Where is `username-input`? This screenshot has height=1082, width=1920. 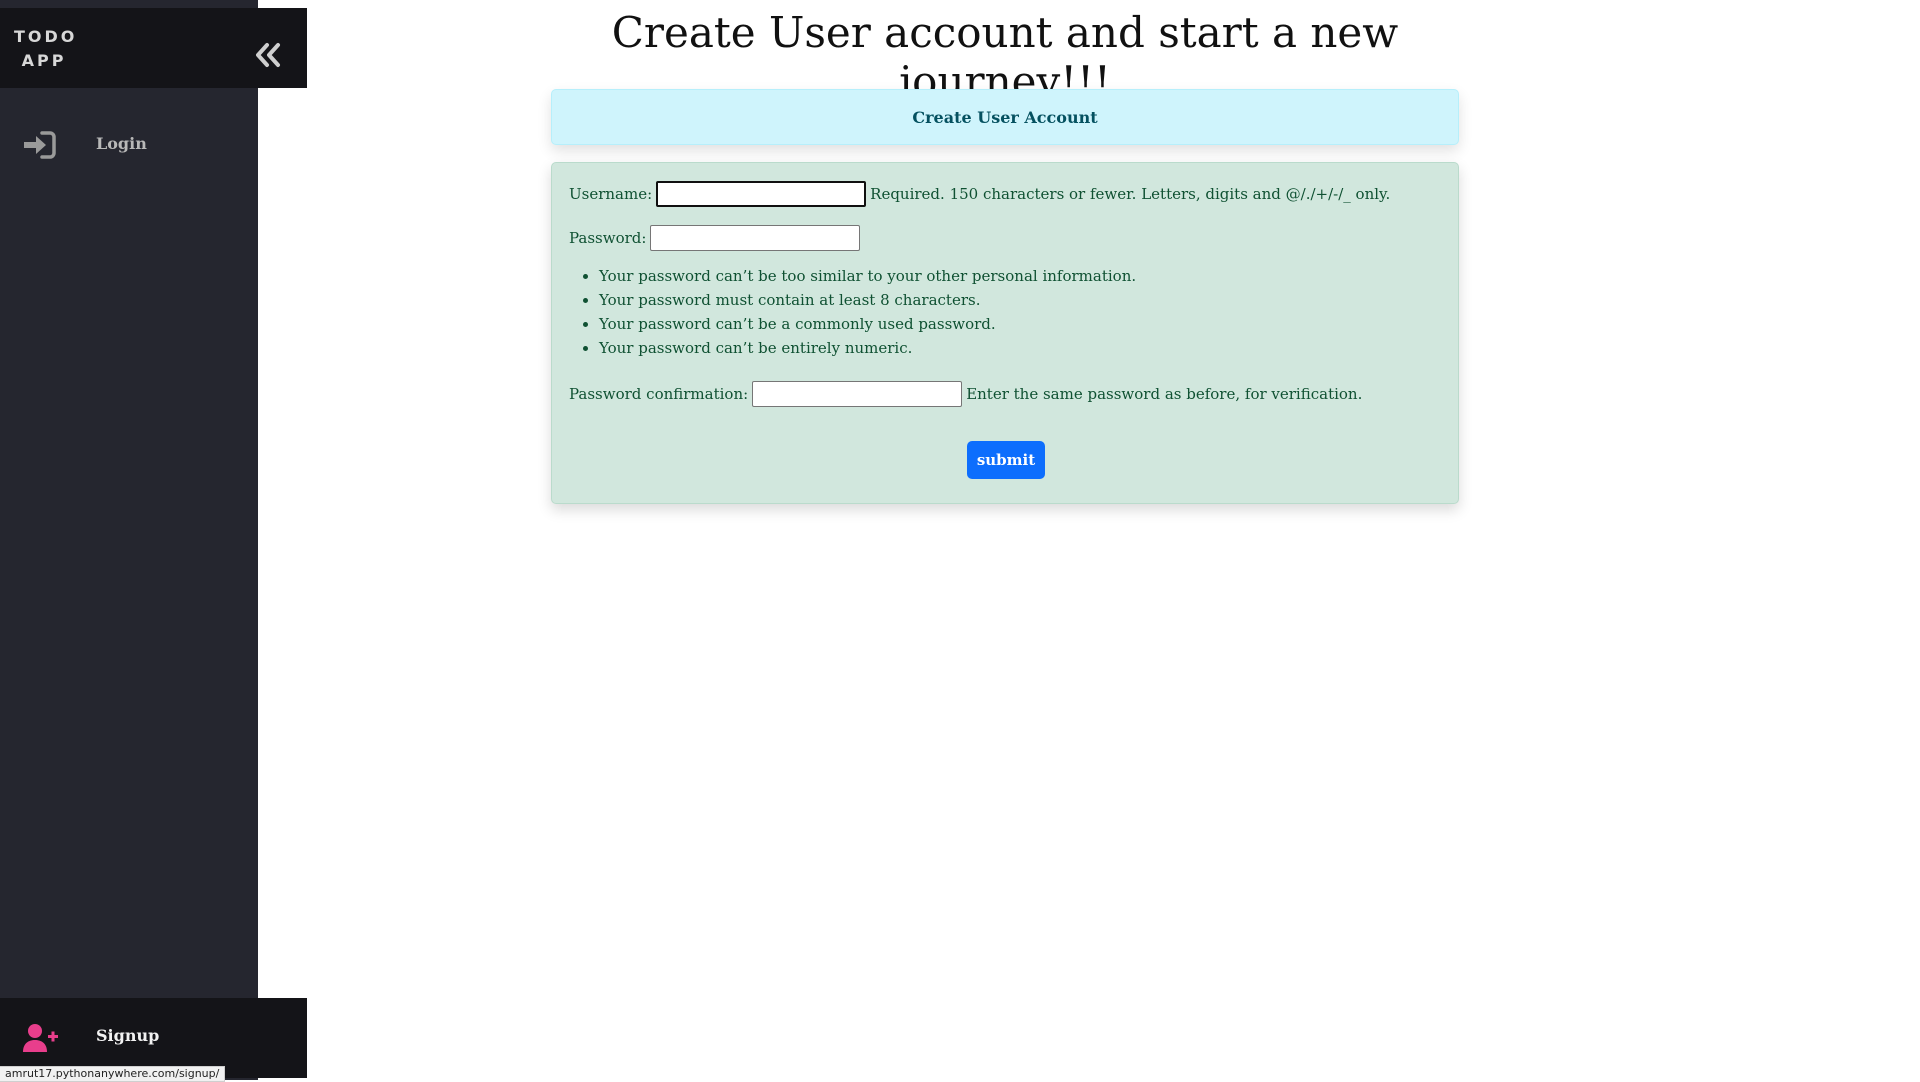
username-input is located at coordinates (761, 194).